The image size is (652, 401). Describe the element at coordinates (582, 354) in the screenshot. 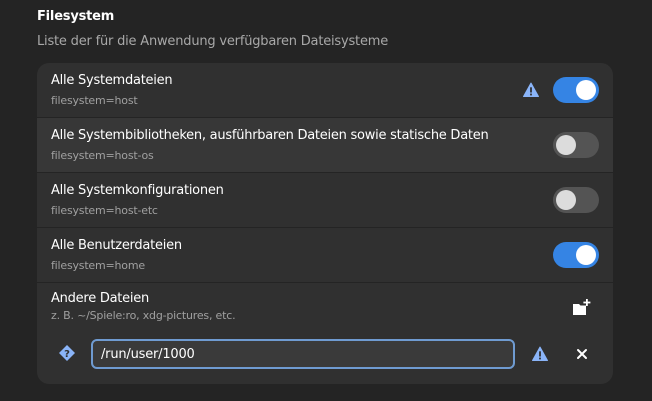

I see `remove-path-button` at that location.